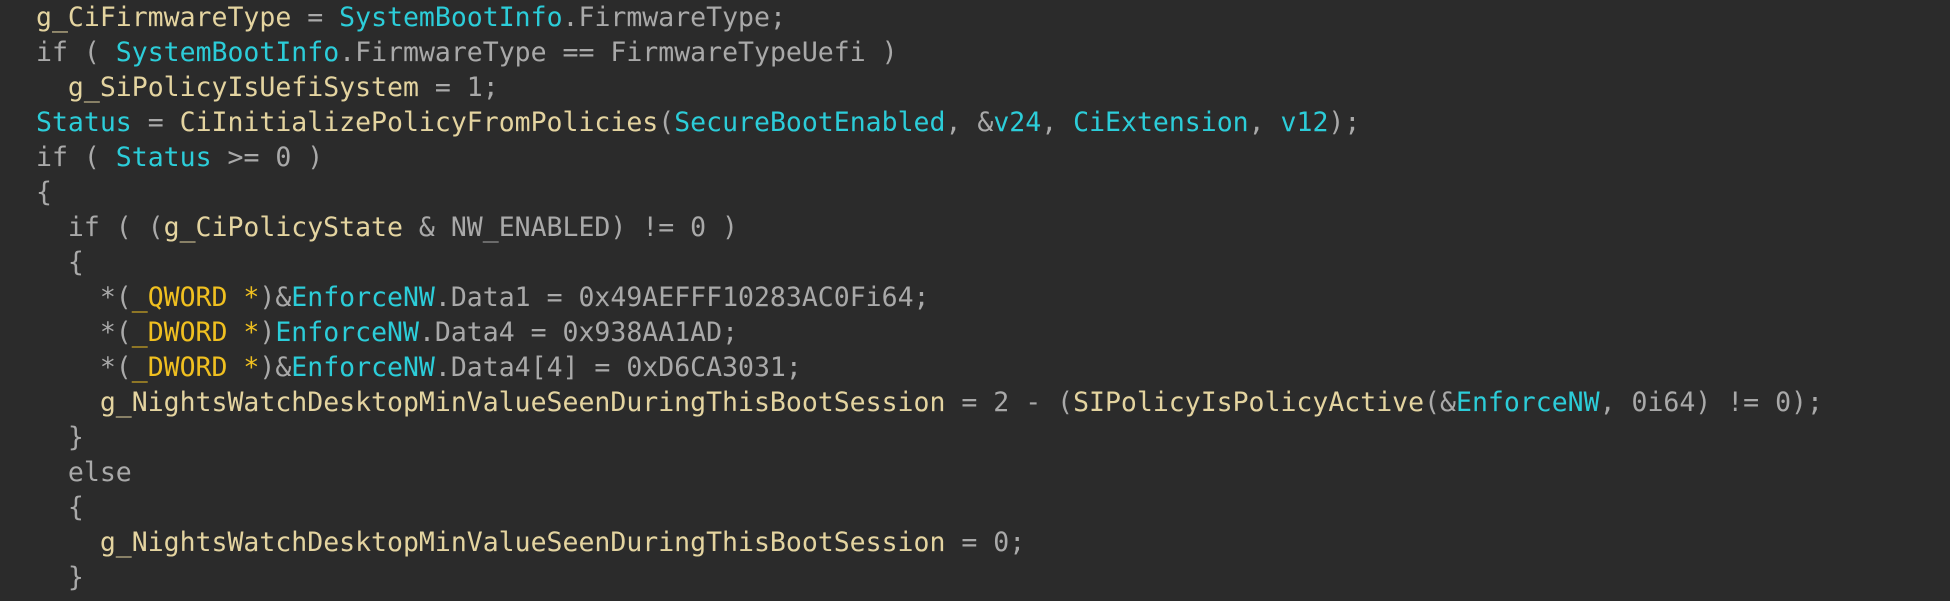  I want to click on code-token-var: v12, so click(1304, 122).